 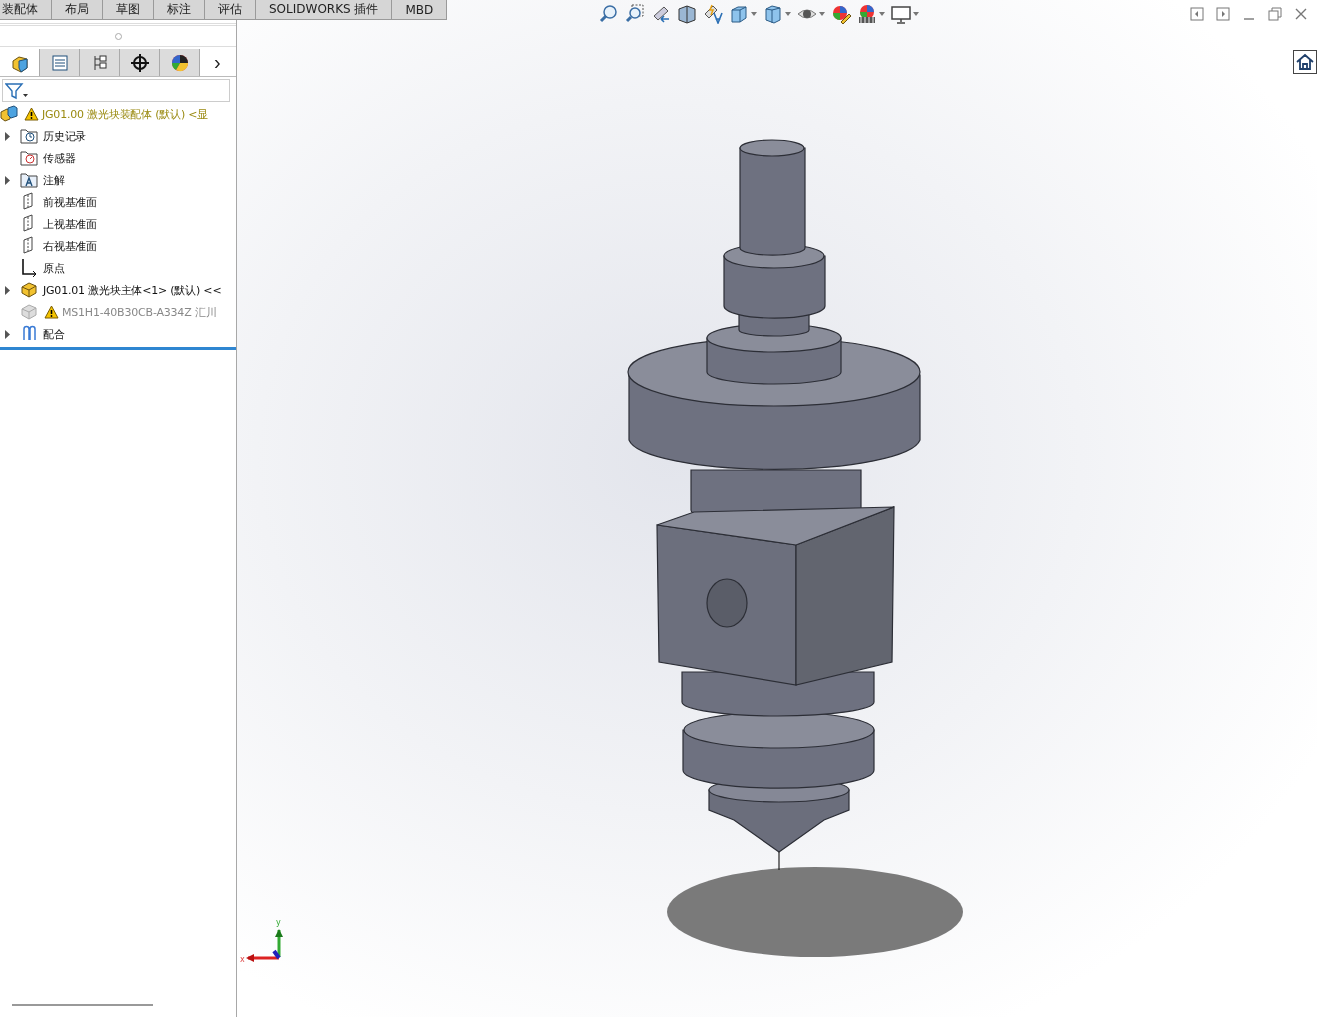 What do you see at coordinates (10, 114) in the screenshot?
I see `assembly-icon` at bounding box center [10, 114].